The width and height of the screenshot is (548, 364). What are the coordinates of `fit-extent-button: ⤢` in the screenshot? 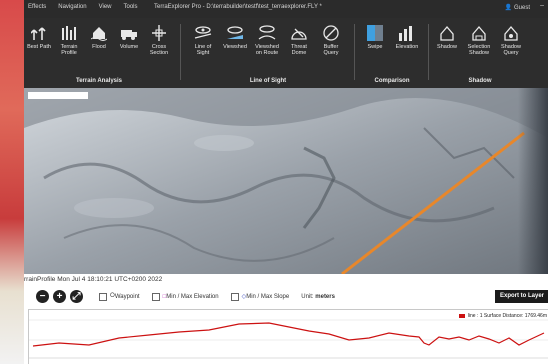 It's located at (76, 296).